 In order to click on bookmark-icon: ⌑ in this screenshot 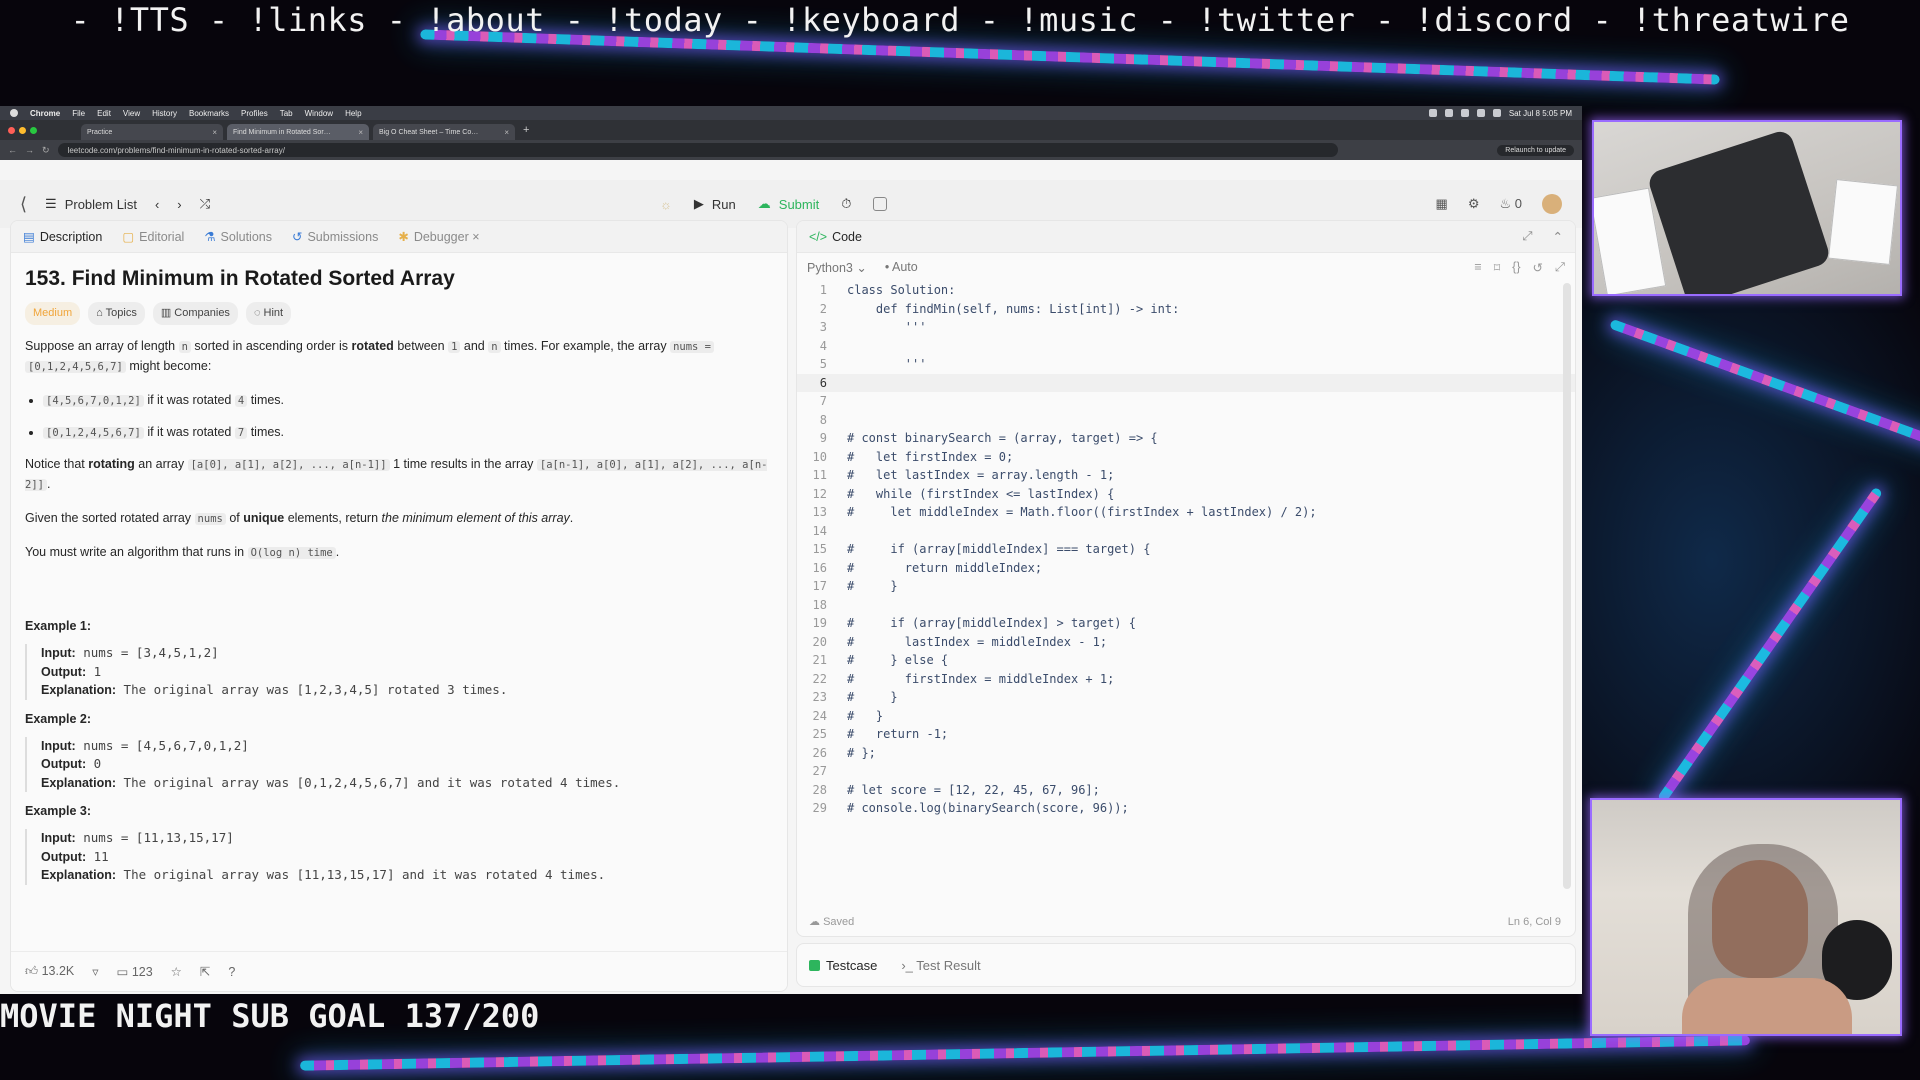, I will do `click(1497, 267)`.